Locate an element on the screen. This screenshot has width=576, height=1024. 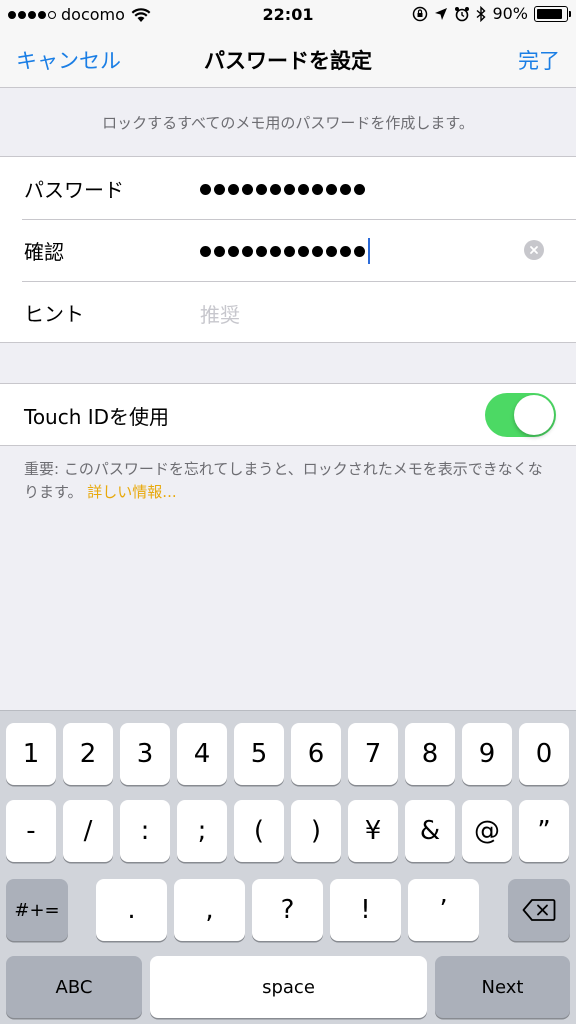
key-row2-1: / is located at coordinates (88, 831).